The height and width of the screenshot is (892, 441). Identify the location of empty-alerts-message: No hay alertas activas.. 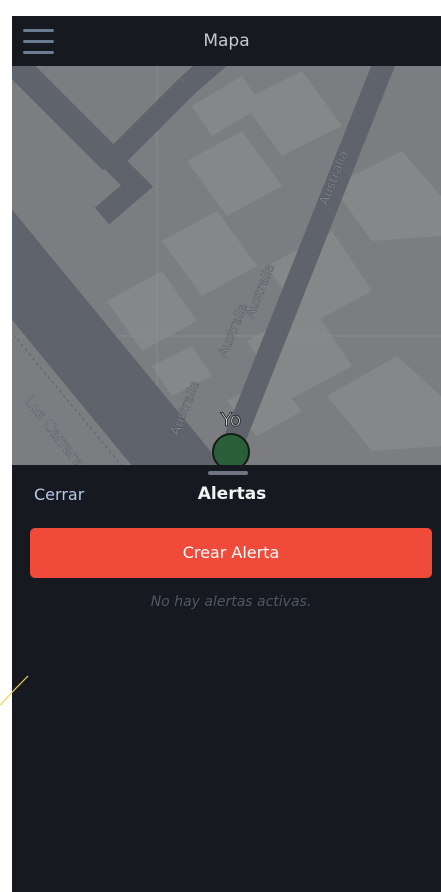
(231, 602).